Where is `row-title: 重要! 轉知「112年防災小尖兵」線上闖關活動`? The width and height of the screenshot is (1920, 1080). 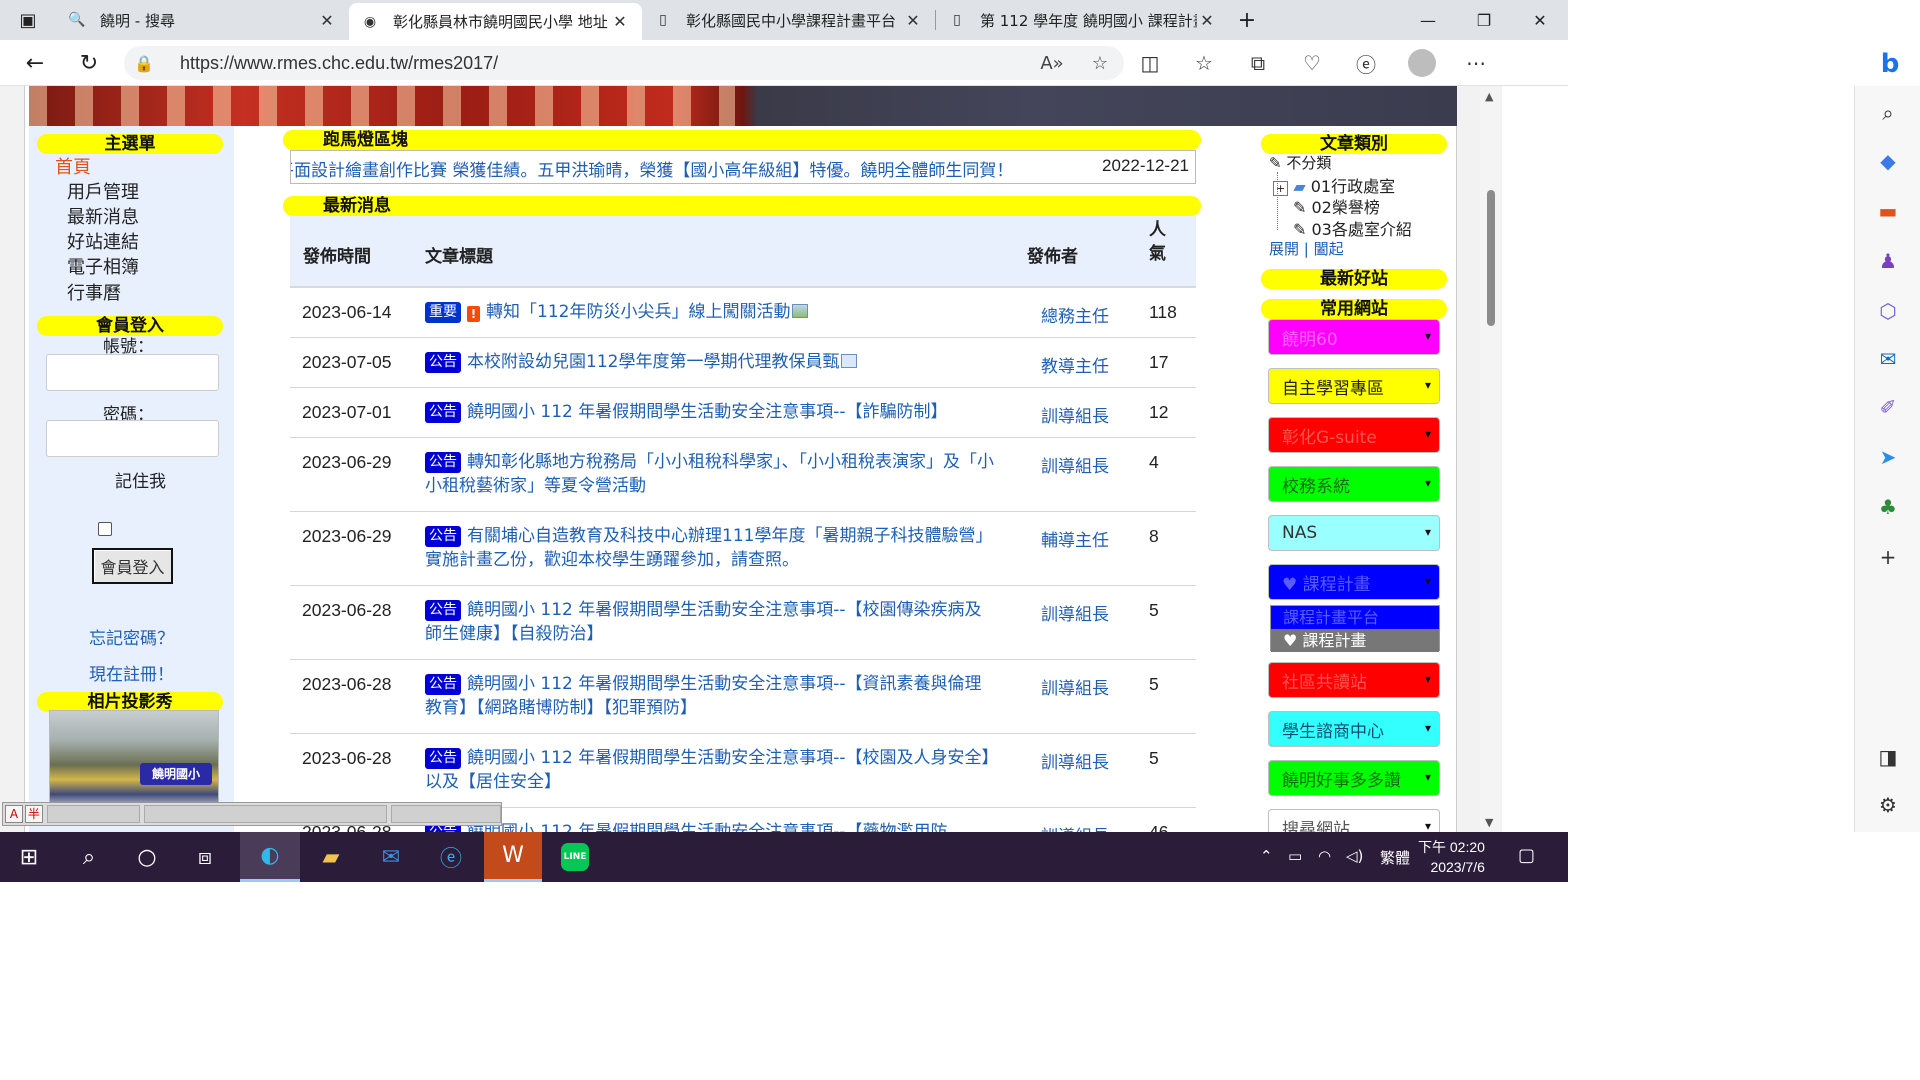 row-title: 重要! 轉知「112年防災小尖兵」線上闖關活動 is located at coordinates (710, 312).